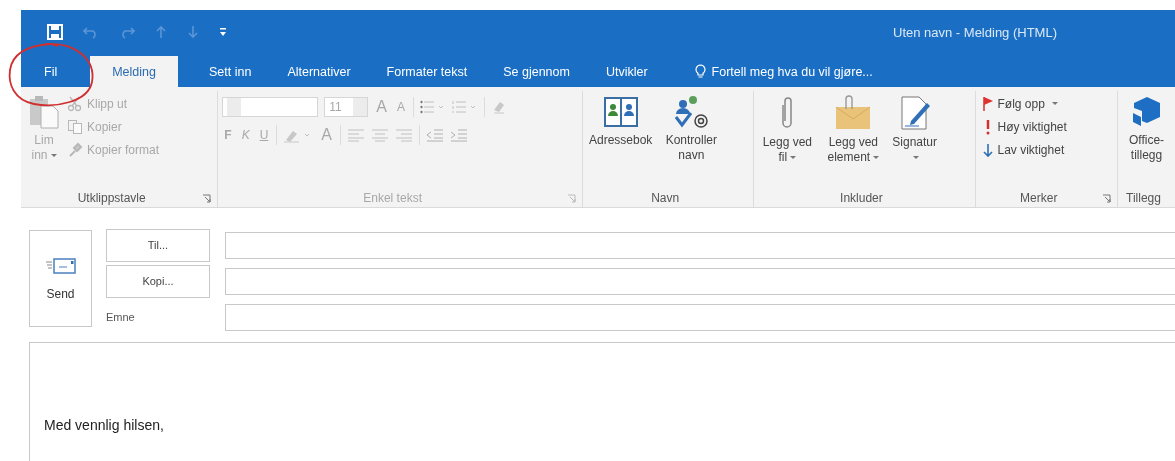  I want to click on scissors-icon, so click(75, 103).